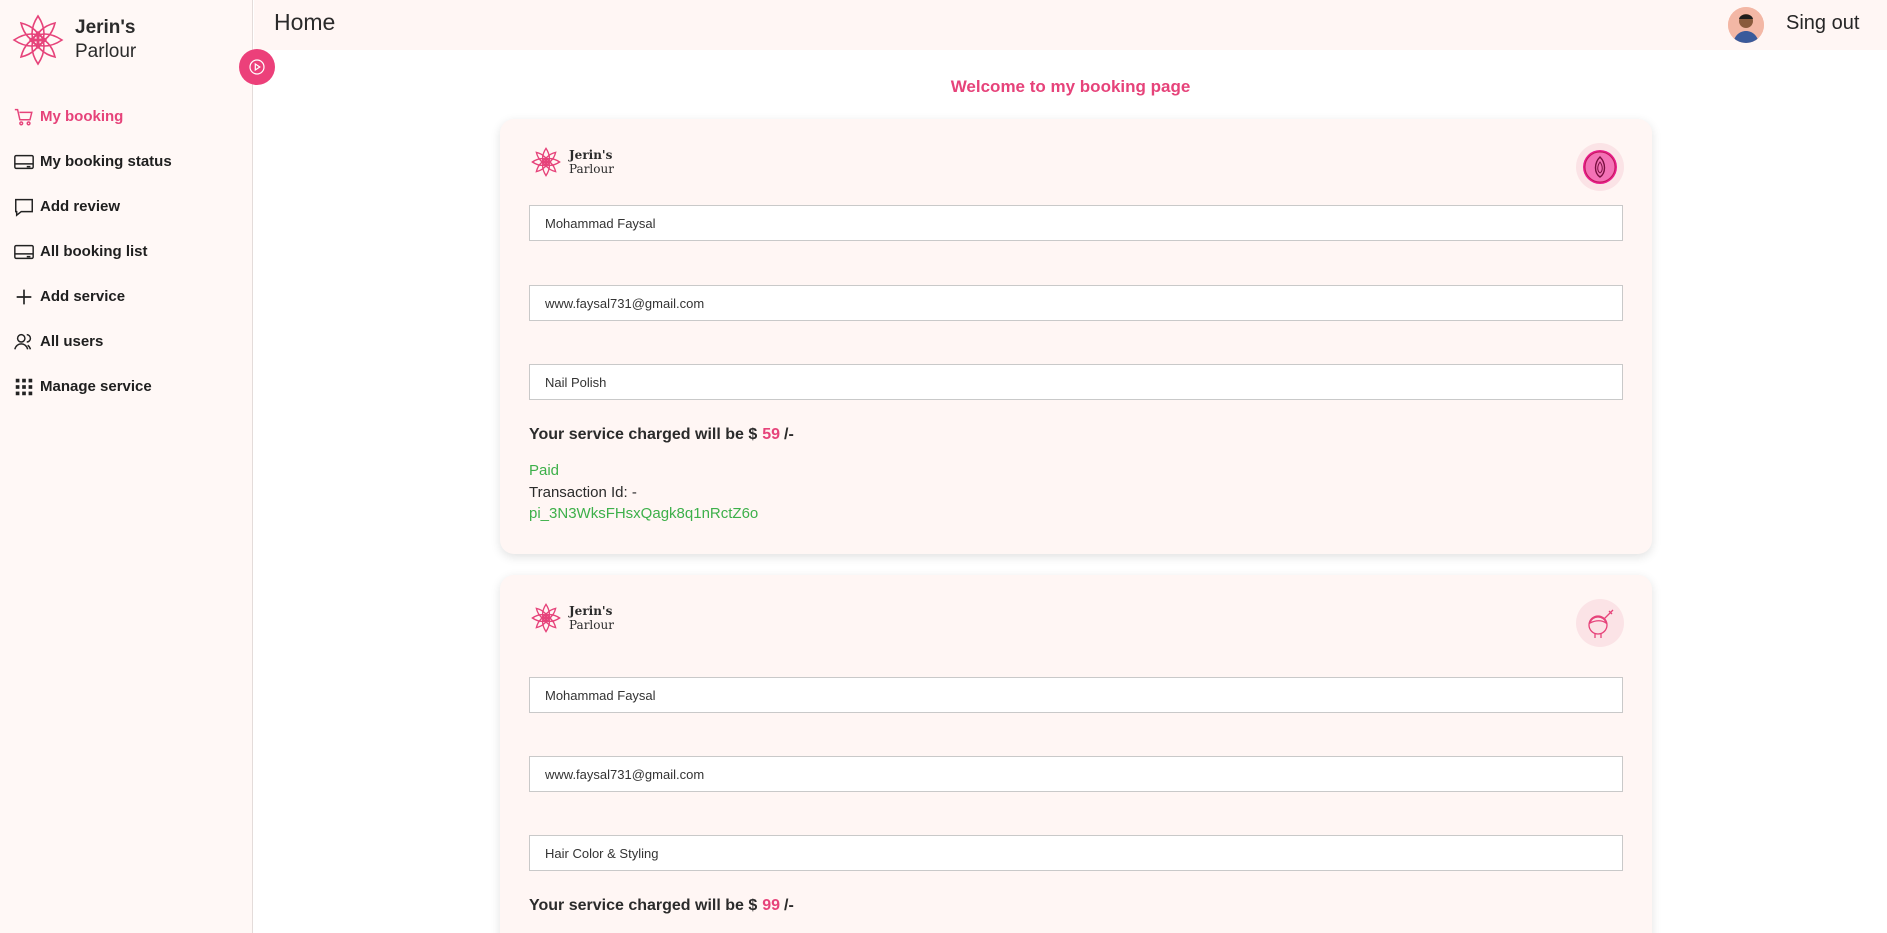 Image resolution: width=1887 pixels, height=933 pixels. I want to click on welcome-heading: Welcome to my booking page, so click(1070, 86).